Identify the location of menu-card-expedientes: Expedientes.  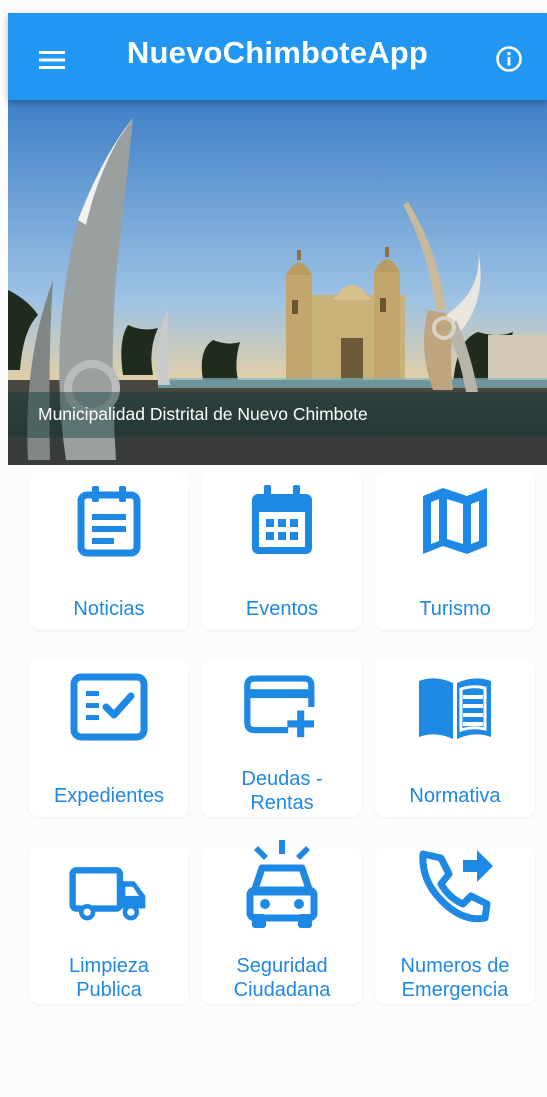
(109, 738).